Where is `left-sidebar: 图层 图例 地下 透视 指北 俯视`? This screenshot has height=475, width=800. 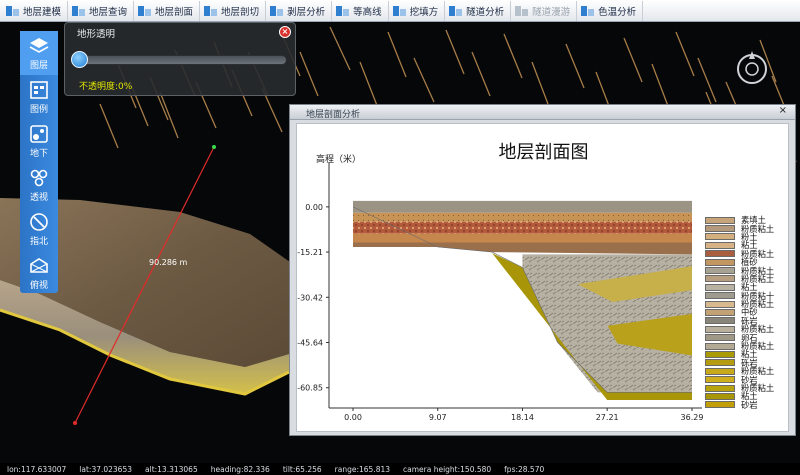 left-sidebar: 图层 图例 地下 透视 指北 俯视 is located at coordinates (39, 162).